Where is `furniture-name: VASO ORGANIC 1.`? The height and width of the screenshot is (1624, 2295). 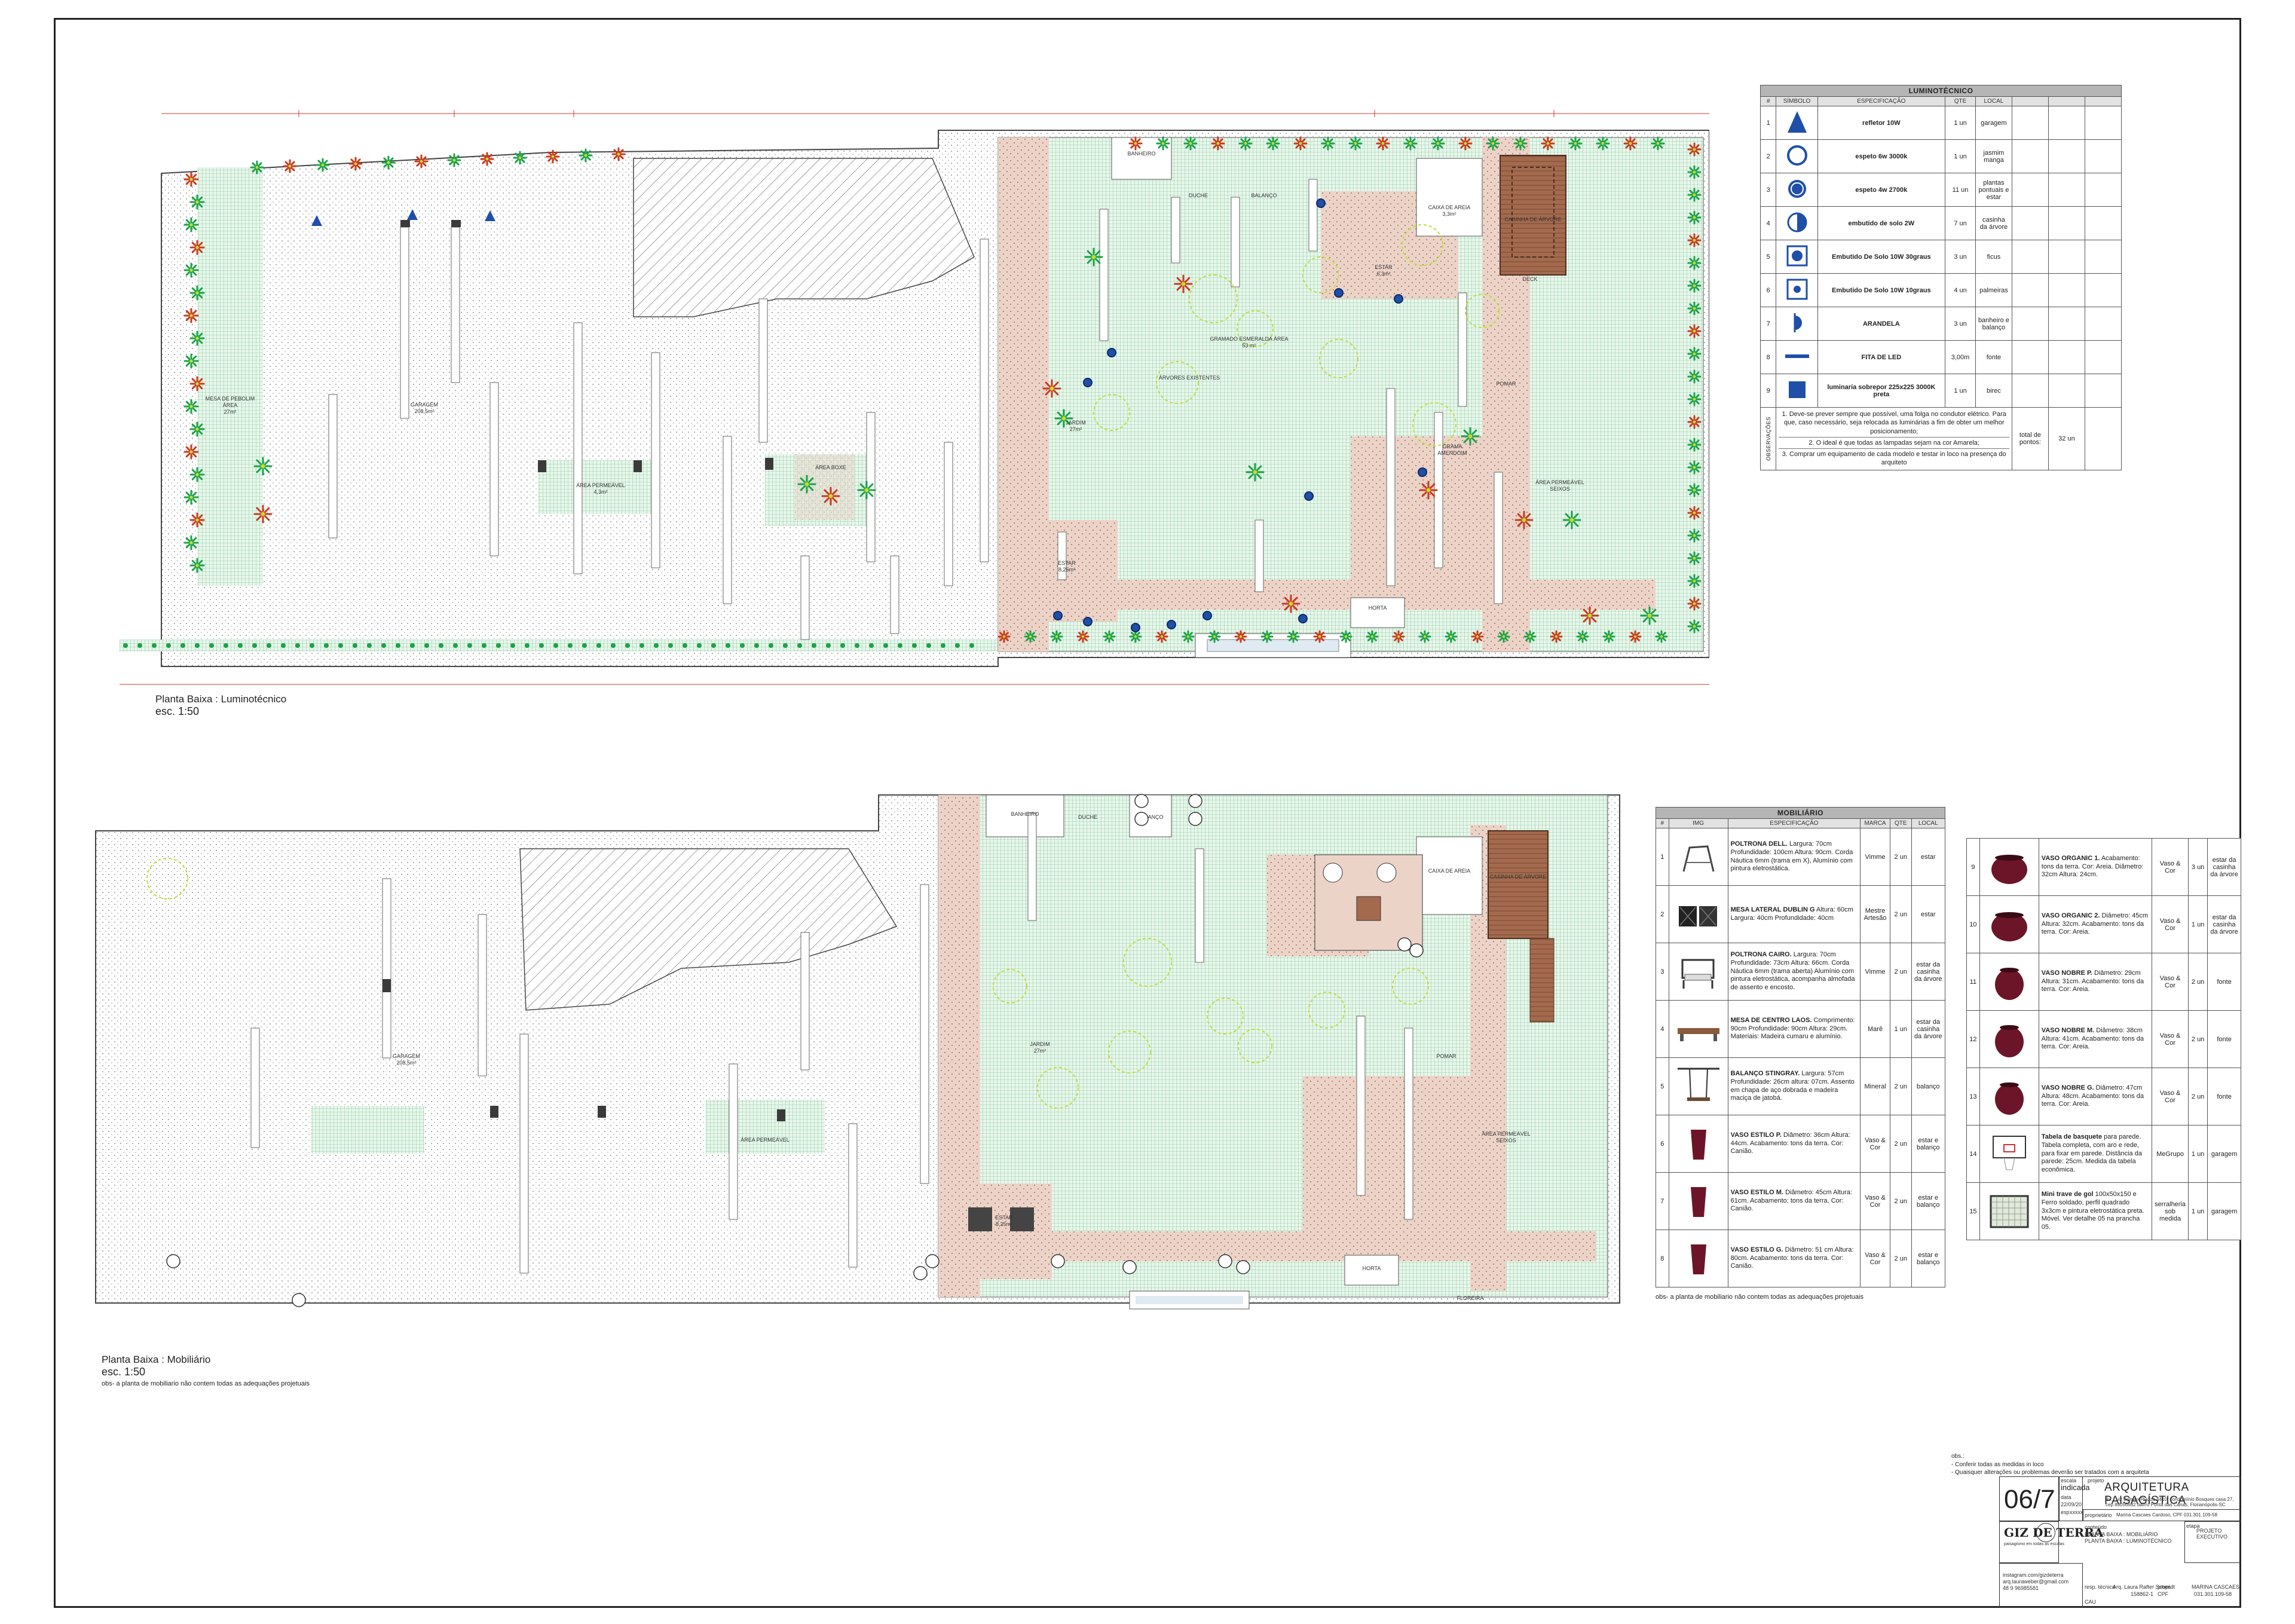
furniture-name: VASO ORGANIC 1. is located at coordinates (2070, 858).